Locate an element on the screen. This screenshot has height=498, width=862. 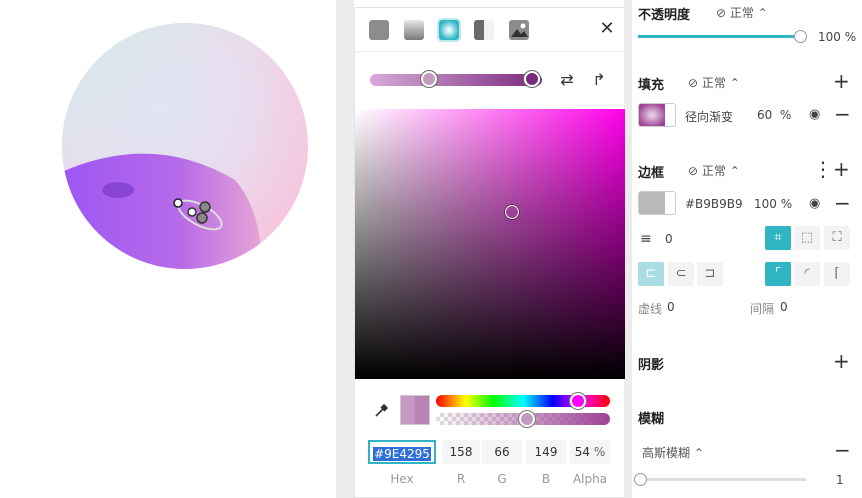
opacity-blend-select: ⊘ 正常 ⌃ is located at coordinates (742, 12).